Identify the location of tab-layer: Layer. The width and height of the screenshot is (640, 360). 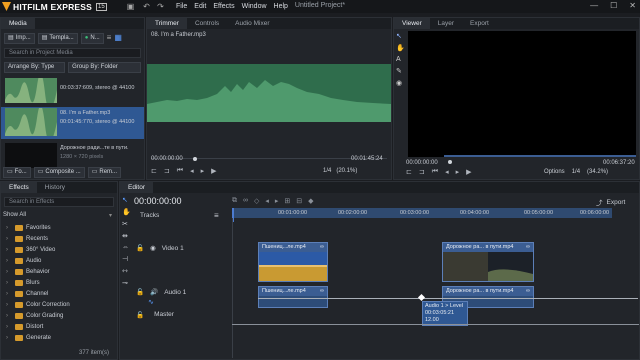
(446, 23).